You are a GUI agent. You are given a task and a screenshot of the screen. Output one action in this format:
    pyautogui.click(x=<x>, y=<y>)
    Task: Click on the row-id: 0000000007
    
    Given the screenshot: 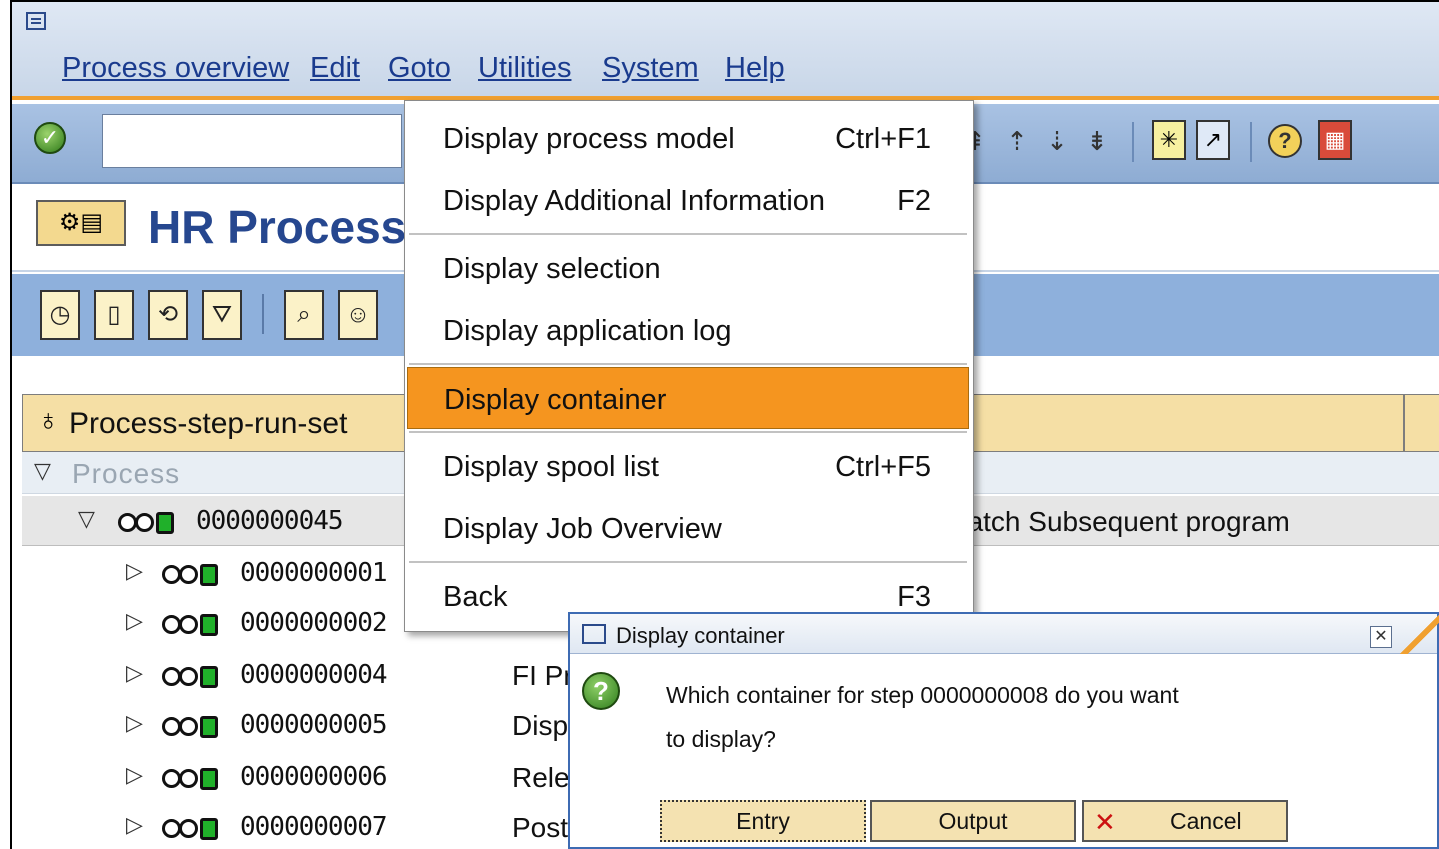 What is the action you would take?
    pyautogui.click(x=314, y=827)
    